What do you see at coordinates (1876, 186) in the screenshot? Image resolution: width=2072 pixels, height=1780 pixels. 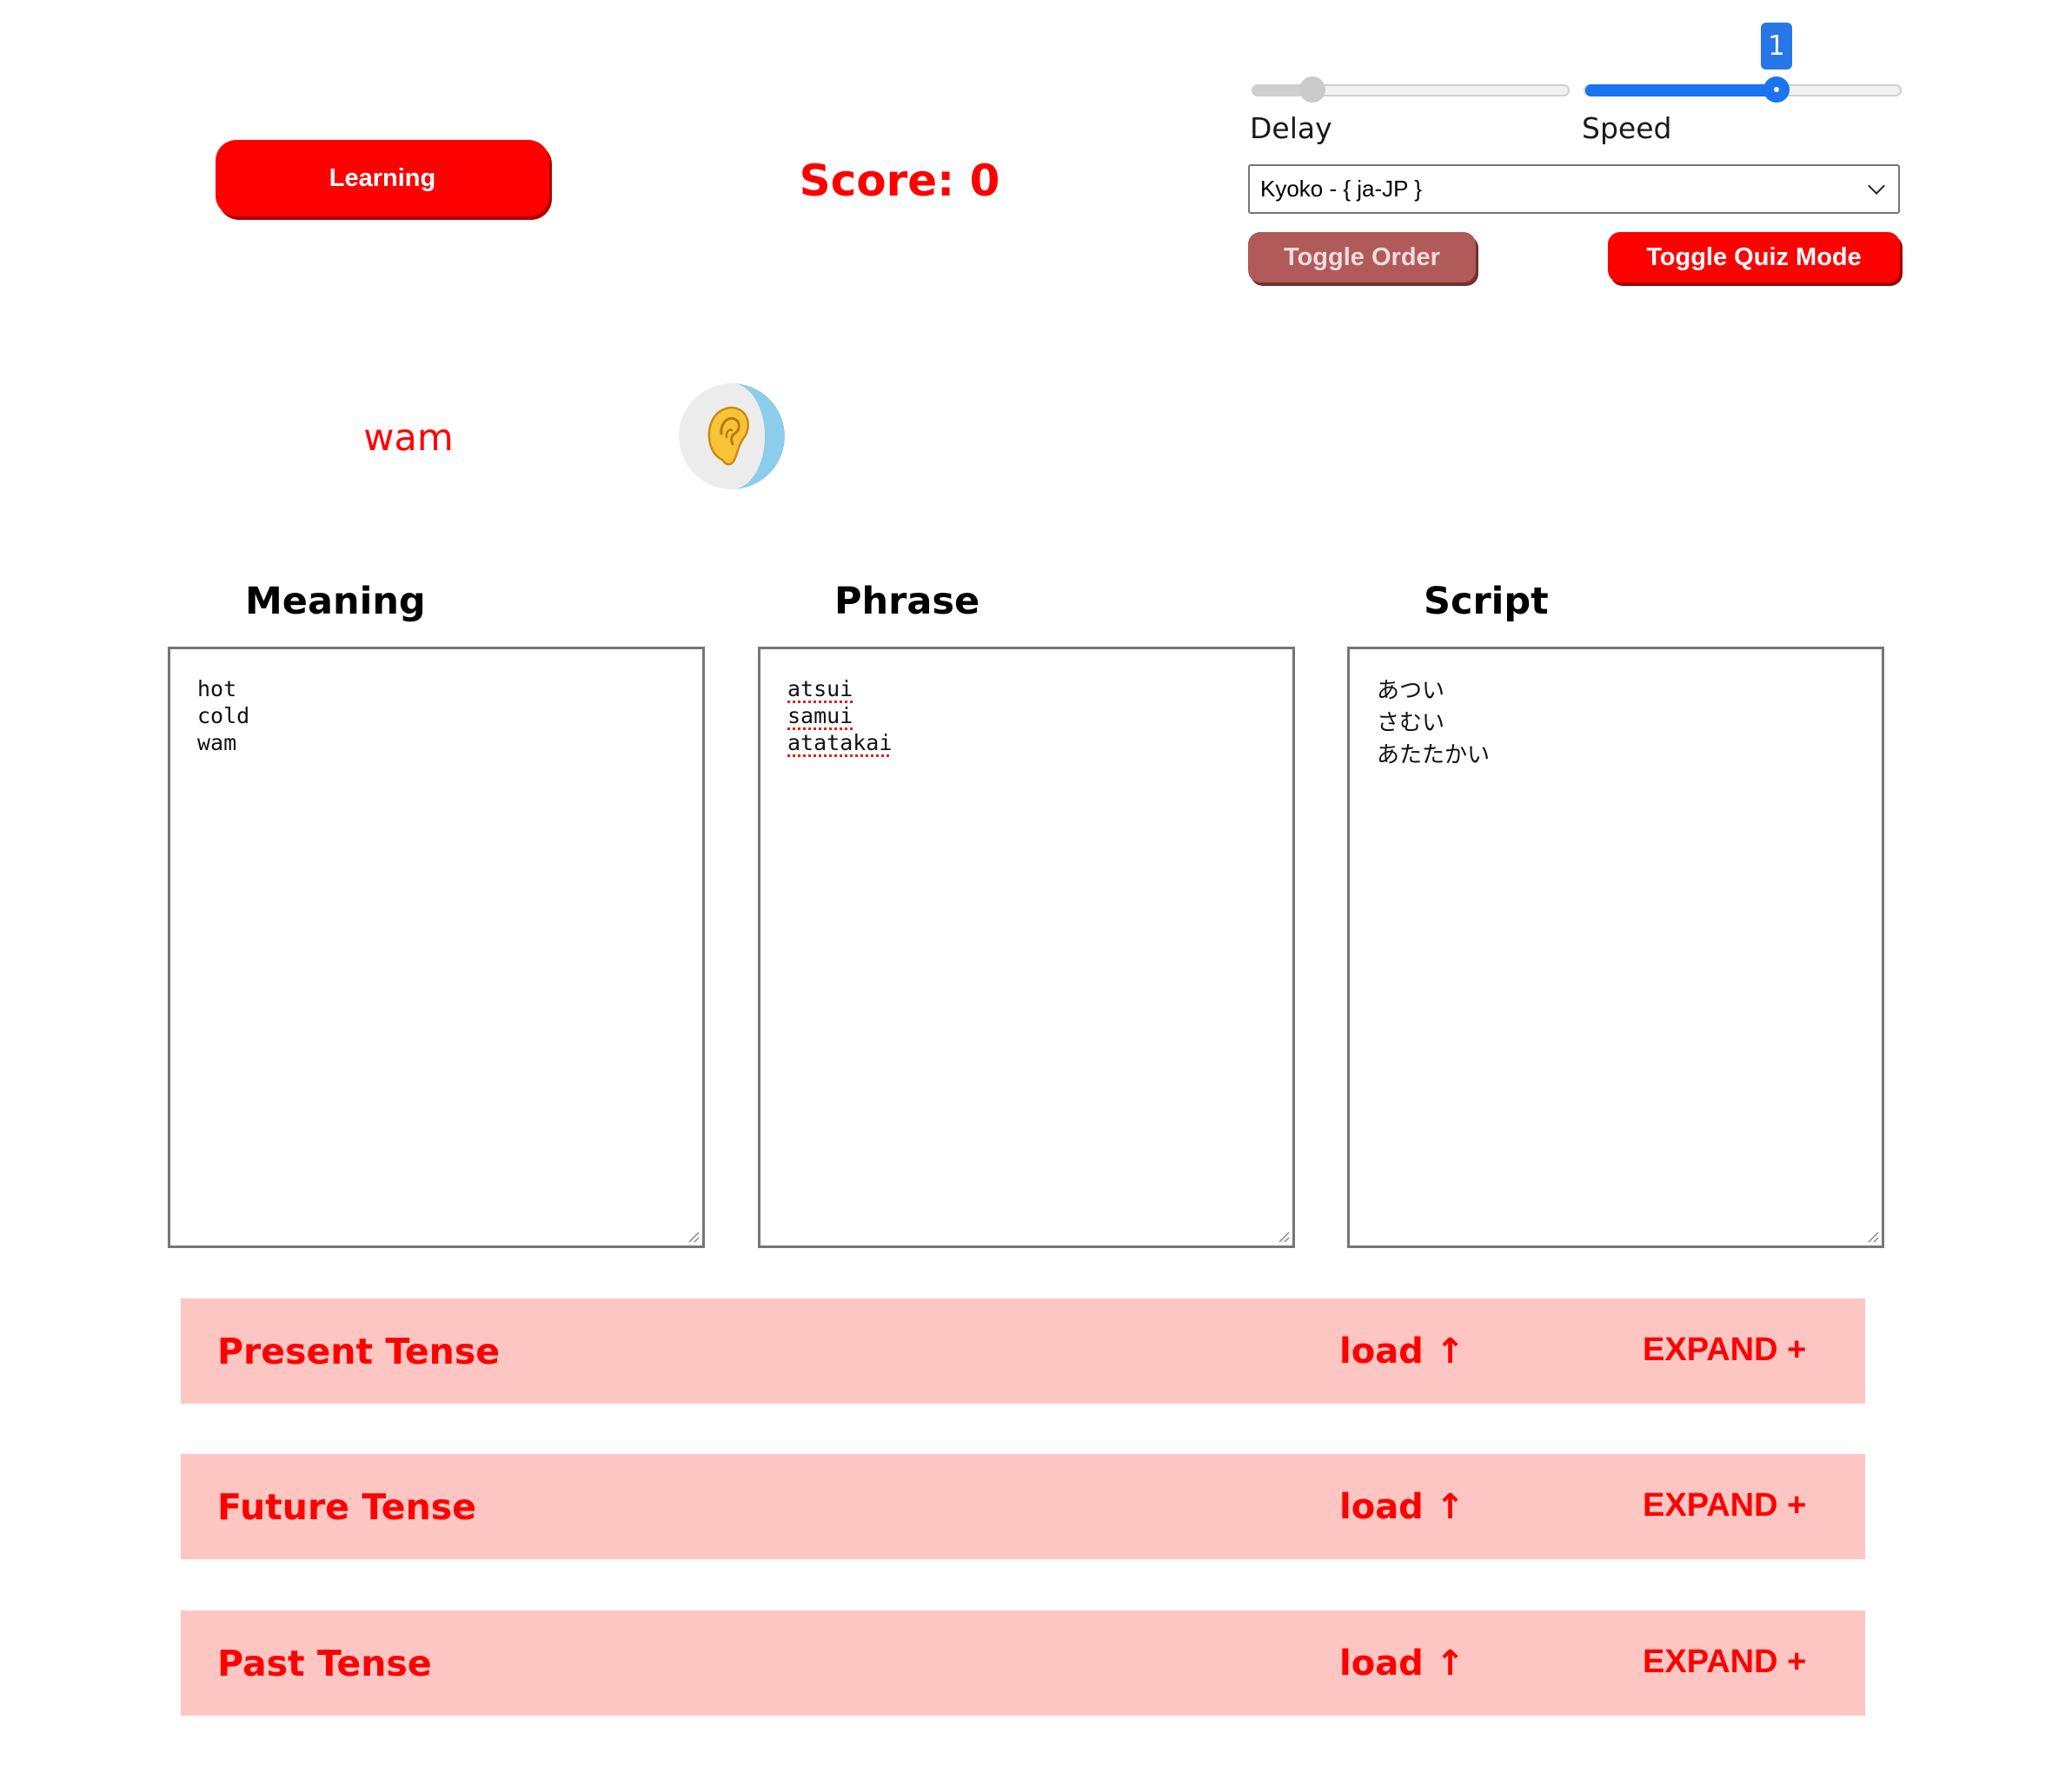 I see `chevron-down-icon` at bounding box center [1876, 186].